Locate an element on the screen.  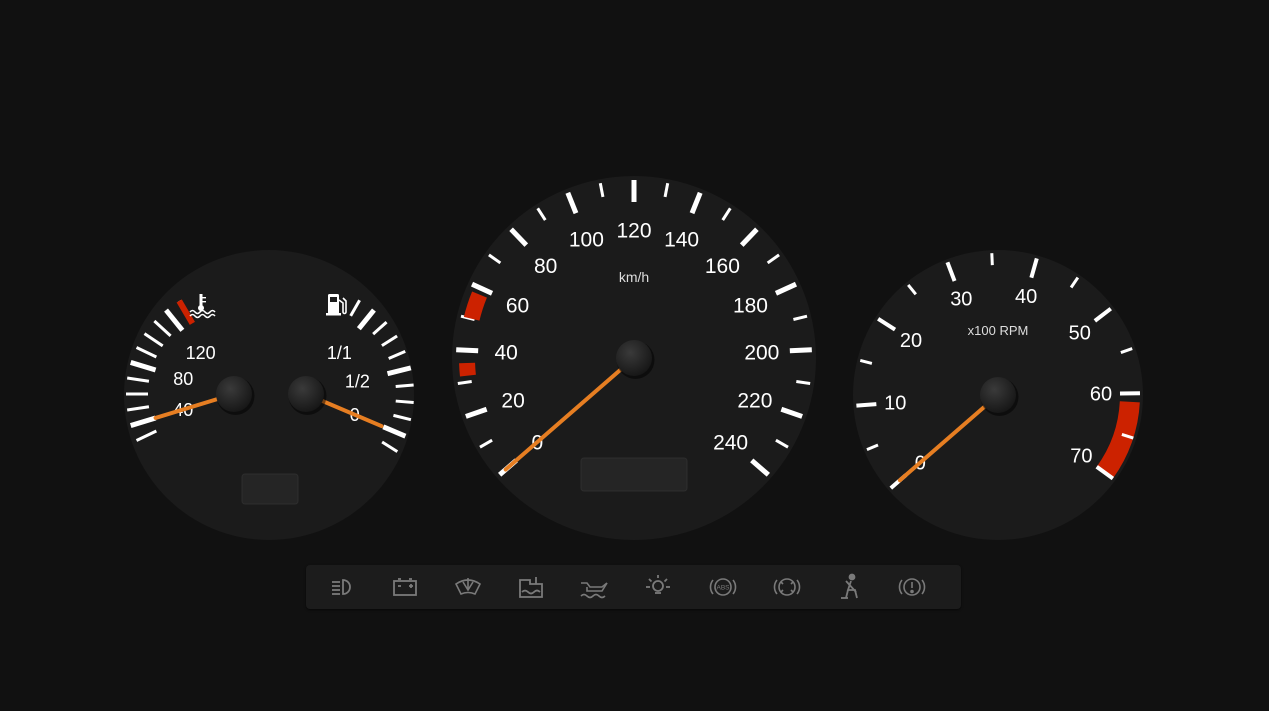
rpm-label: 20 is located at coordinates (911, 341).